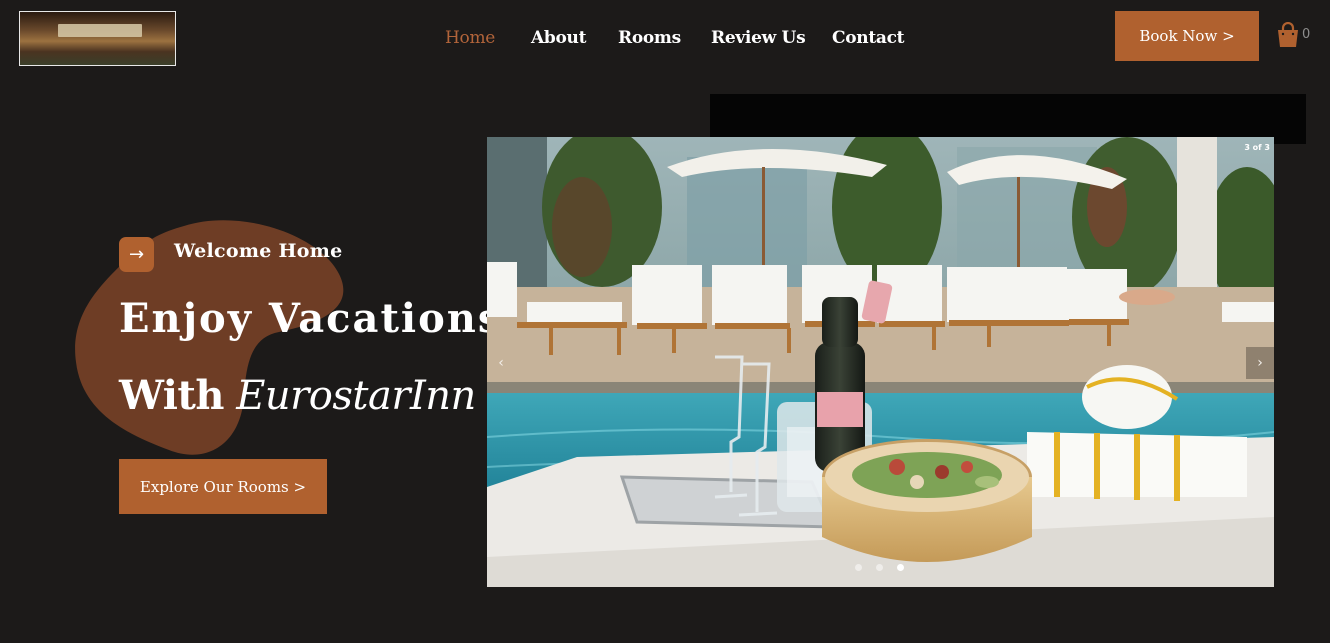  What do you see at coordinates (470, 38) in the screenshot?
I see `nav-home: Home` at bounding box center [470, 38].